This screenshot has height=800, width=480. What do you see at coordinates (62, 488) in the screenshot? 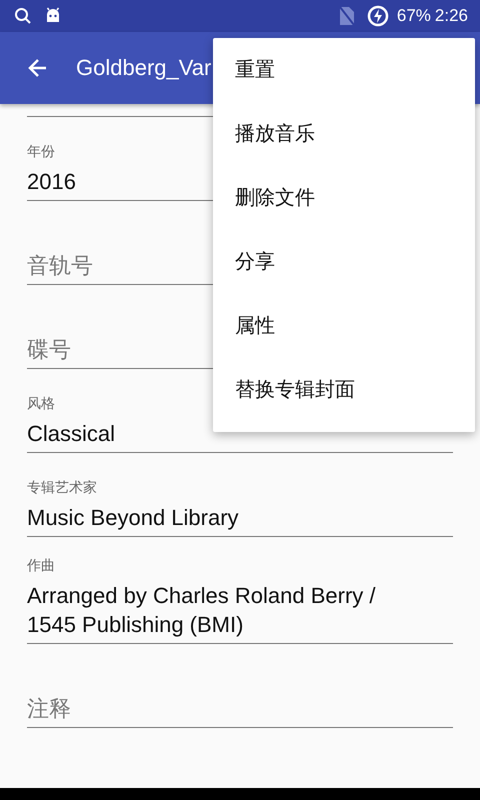
I see `field-label: 专辑艺术家` at bounding box center [62, 488].